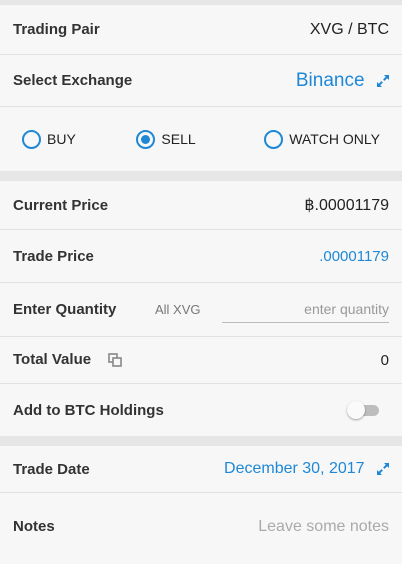  What do you see at coordinates (56, 29) in the screenshot?
I see `trading-pair-label: Trading Pair` at bounding box center [56, 29].